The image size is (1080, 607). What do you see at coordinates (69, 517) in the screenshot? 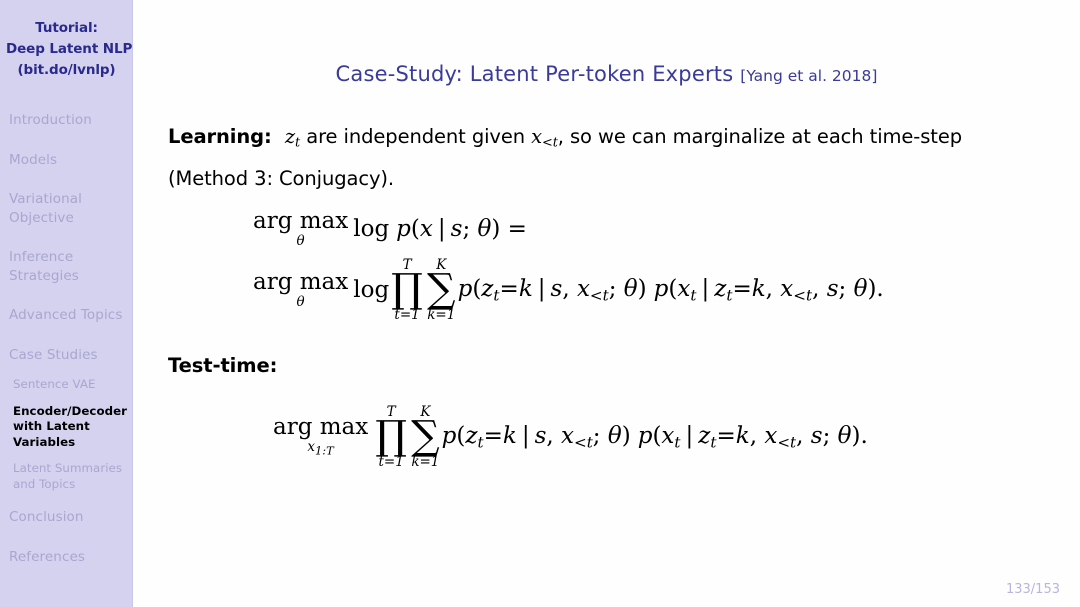
I see `sidebar-item-conclusion: Conclusion` at bounding box center [69, 517].